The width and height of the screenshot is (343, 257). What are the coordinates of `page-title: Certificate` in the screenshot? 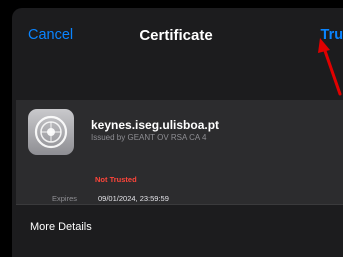 It's located at (176, 35).